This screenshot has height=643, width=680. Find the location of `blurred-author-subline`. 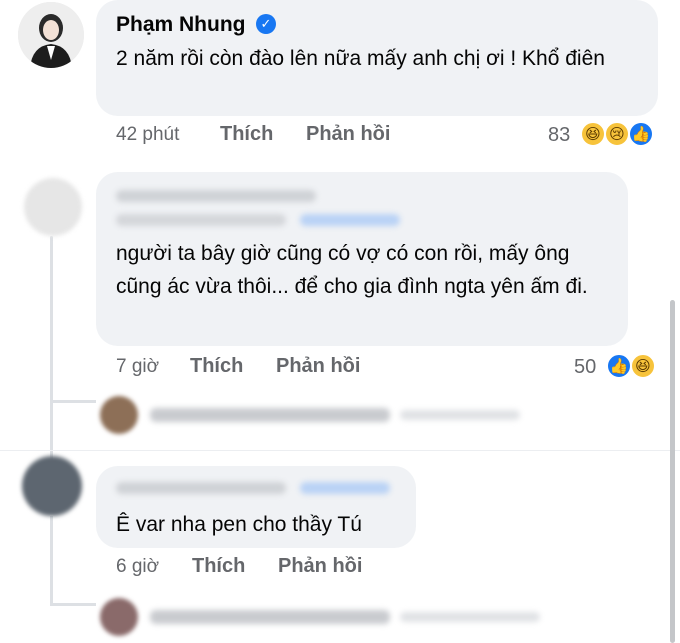

blurred-author-subline is located at coordinates (201, 220).